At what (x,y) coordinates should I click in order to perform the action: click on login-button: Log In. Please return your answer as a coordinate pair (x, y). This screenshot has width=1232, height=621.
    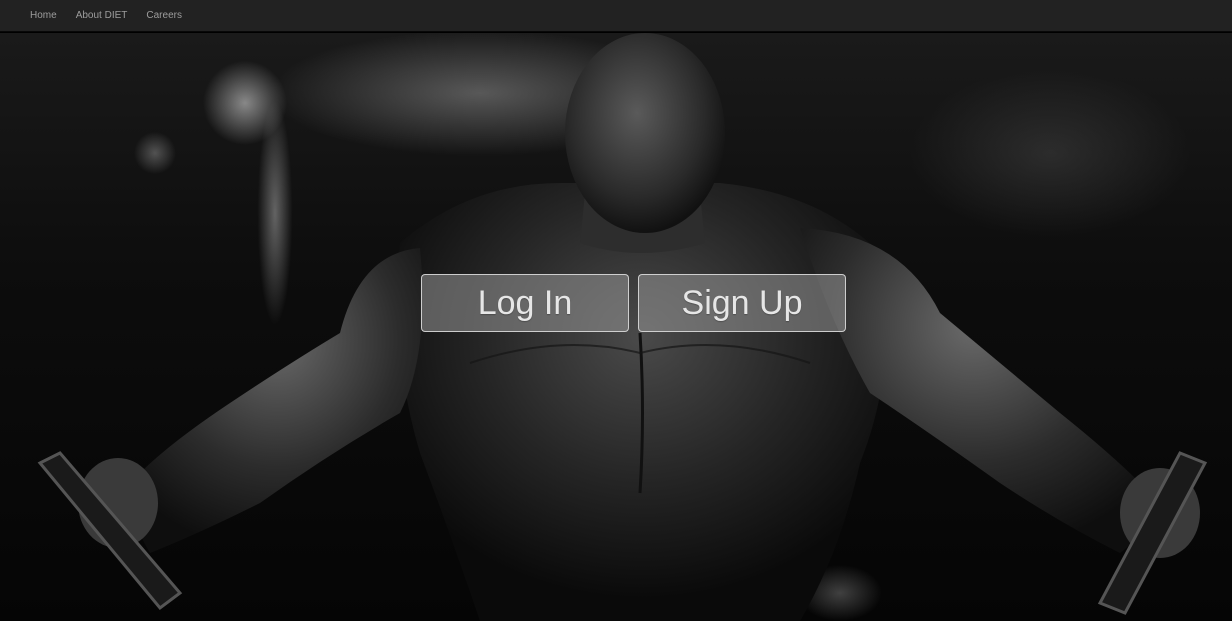
    Looking at the image, I should click on (525, 303).